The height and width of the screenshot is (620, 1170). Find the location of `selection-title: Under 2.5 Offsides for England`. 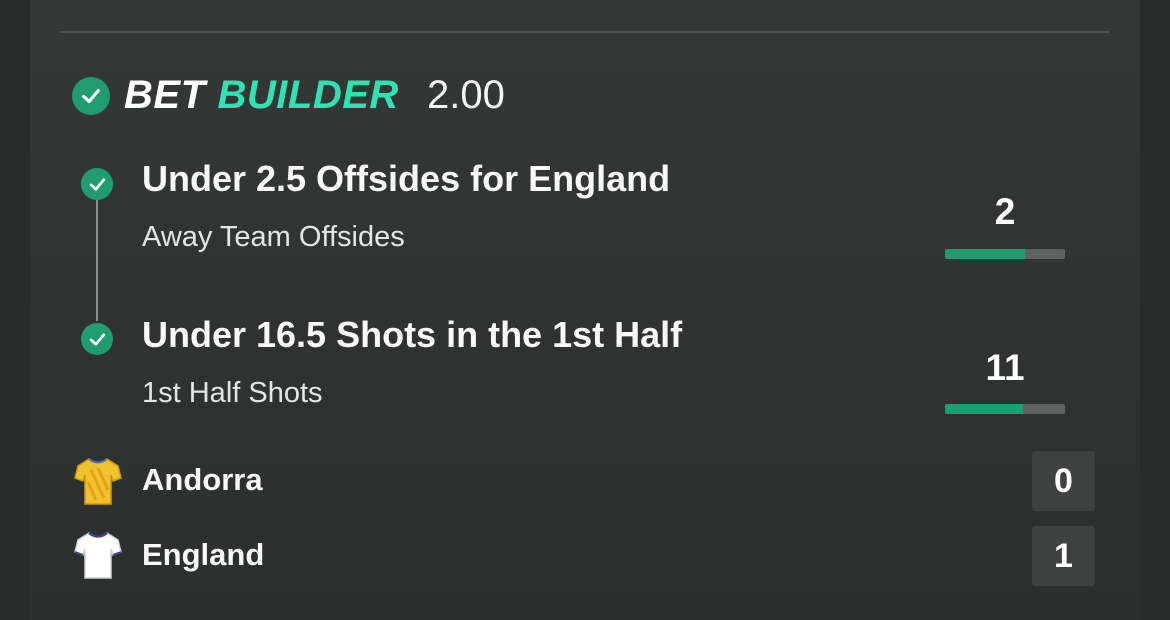

selection-title: Under 2.5 Offsides for England is located at coordinates (406, 178).